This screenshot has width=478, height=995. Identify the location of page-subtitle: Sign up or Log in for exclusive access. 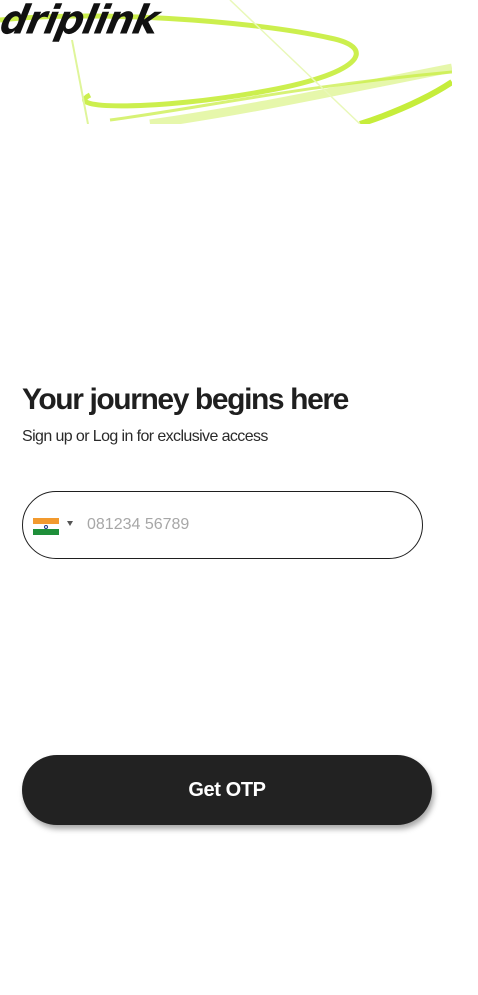
(145, 436).